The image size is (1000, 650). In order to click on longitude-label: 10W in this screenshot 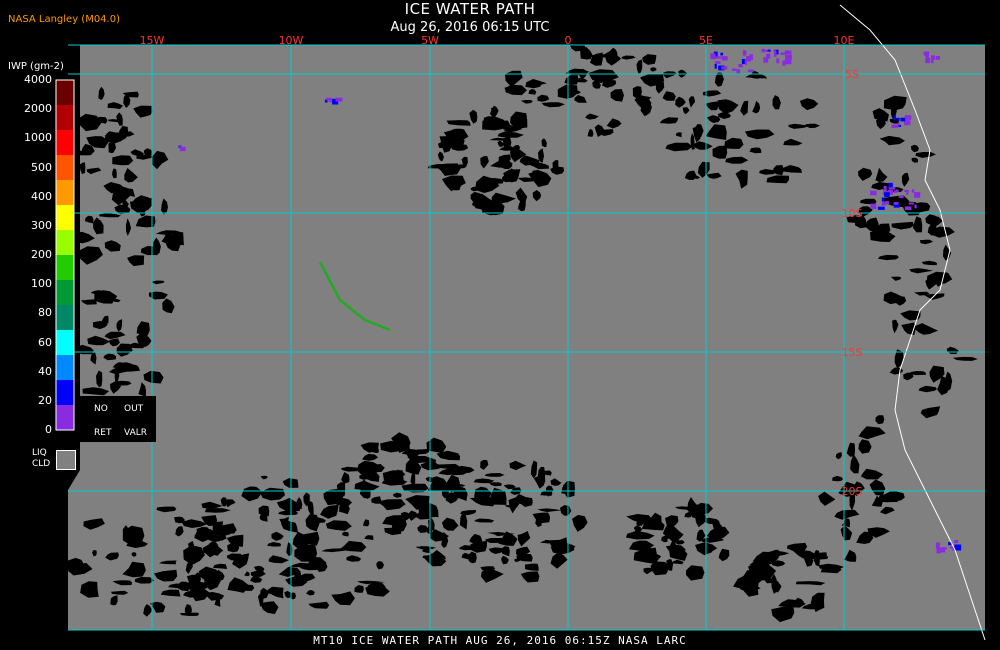, I will do `click(291, 40)`.